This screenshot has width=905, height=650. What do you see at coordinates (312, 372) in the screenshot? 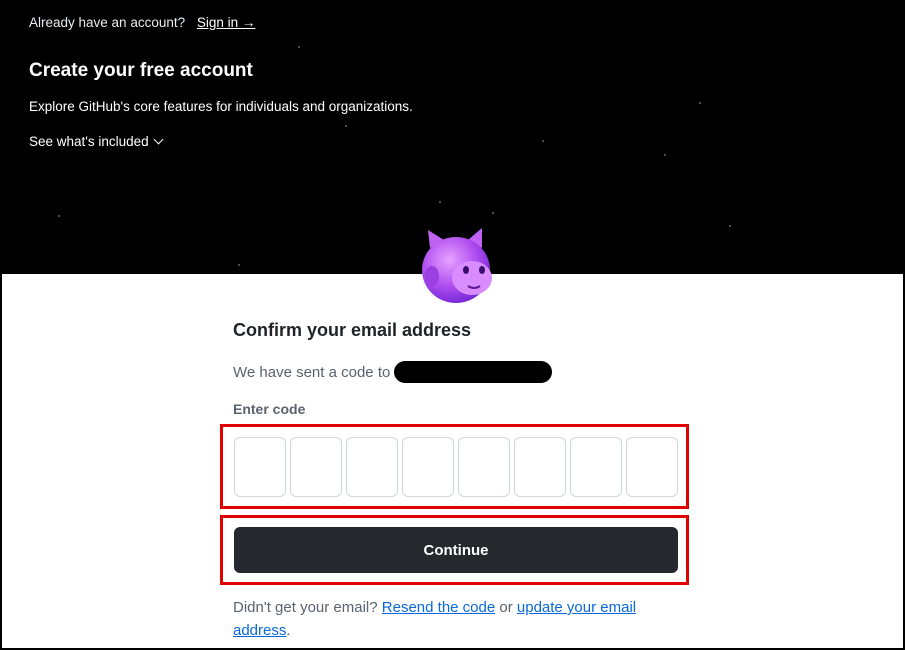
I see `code-sent-text: We have sent a code to` at bounding box center [312, 372].